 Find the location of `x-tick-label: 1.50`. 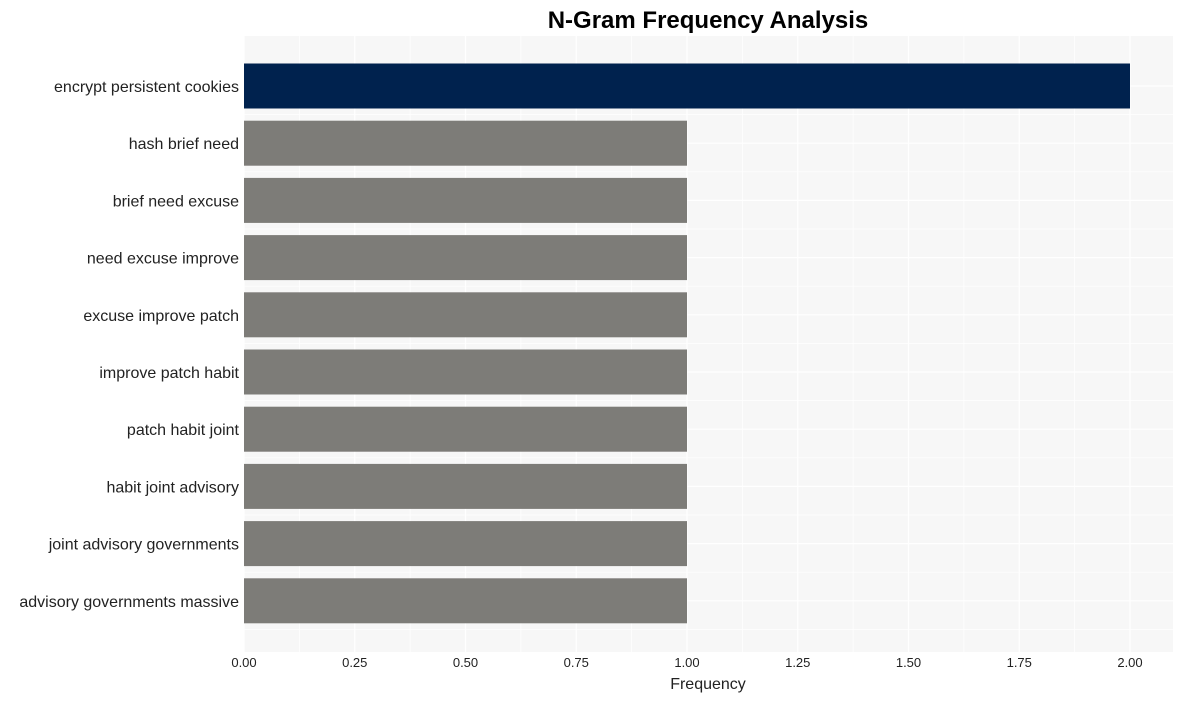

x-tick-label: 1.50 is located at coordinates (908, 662).